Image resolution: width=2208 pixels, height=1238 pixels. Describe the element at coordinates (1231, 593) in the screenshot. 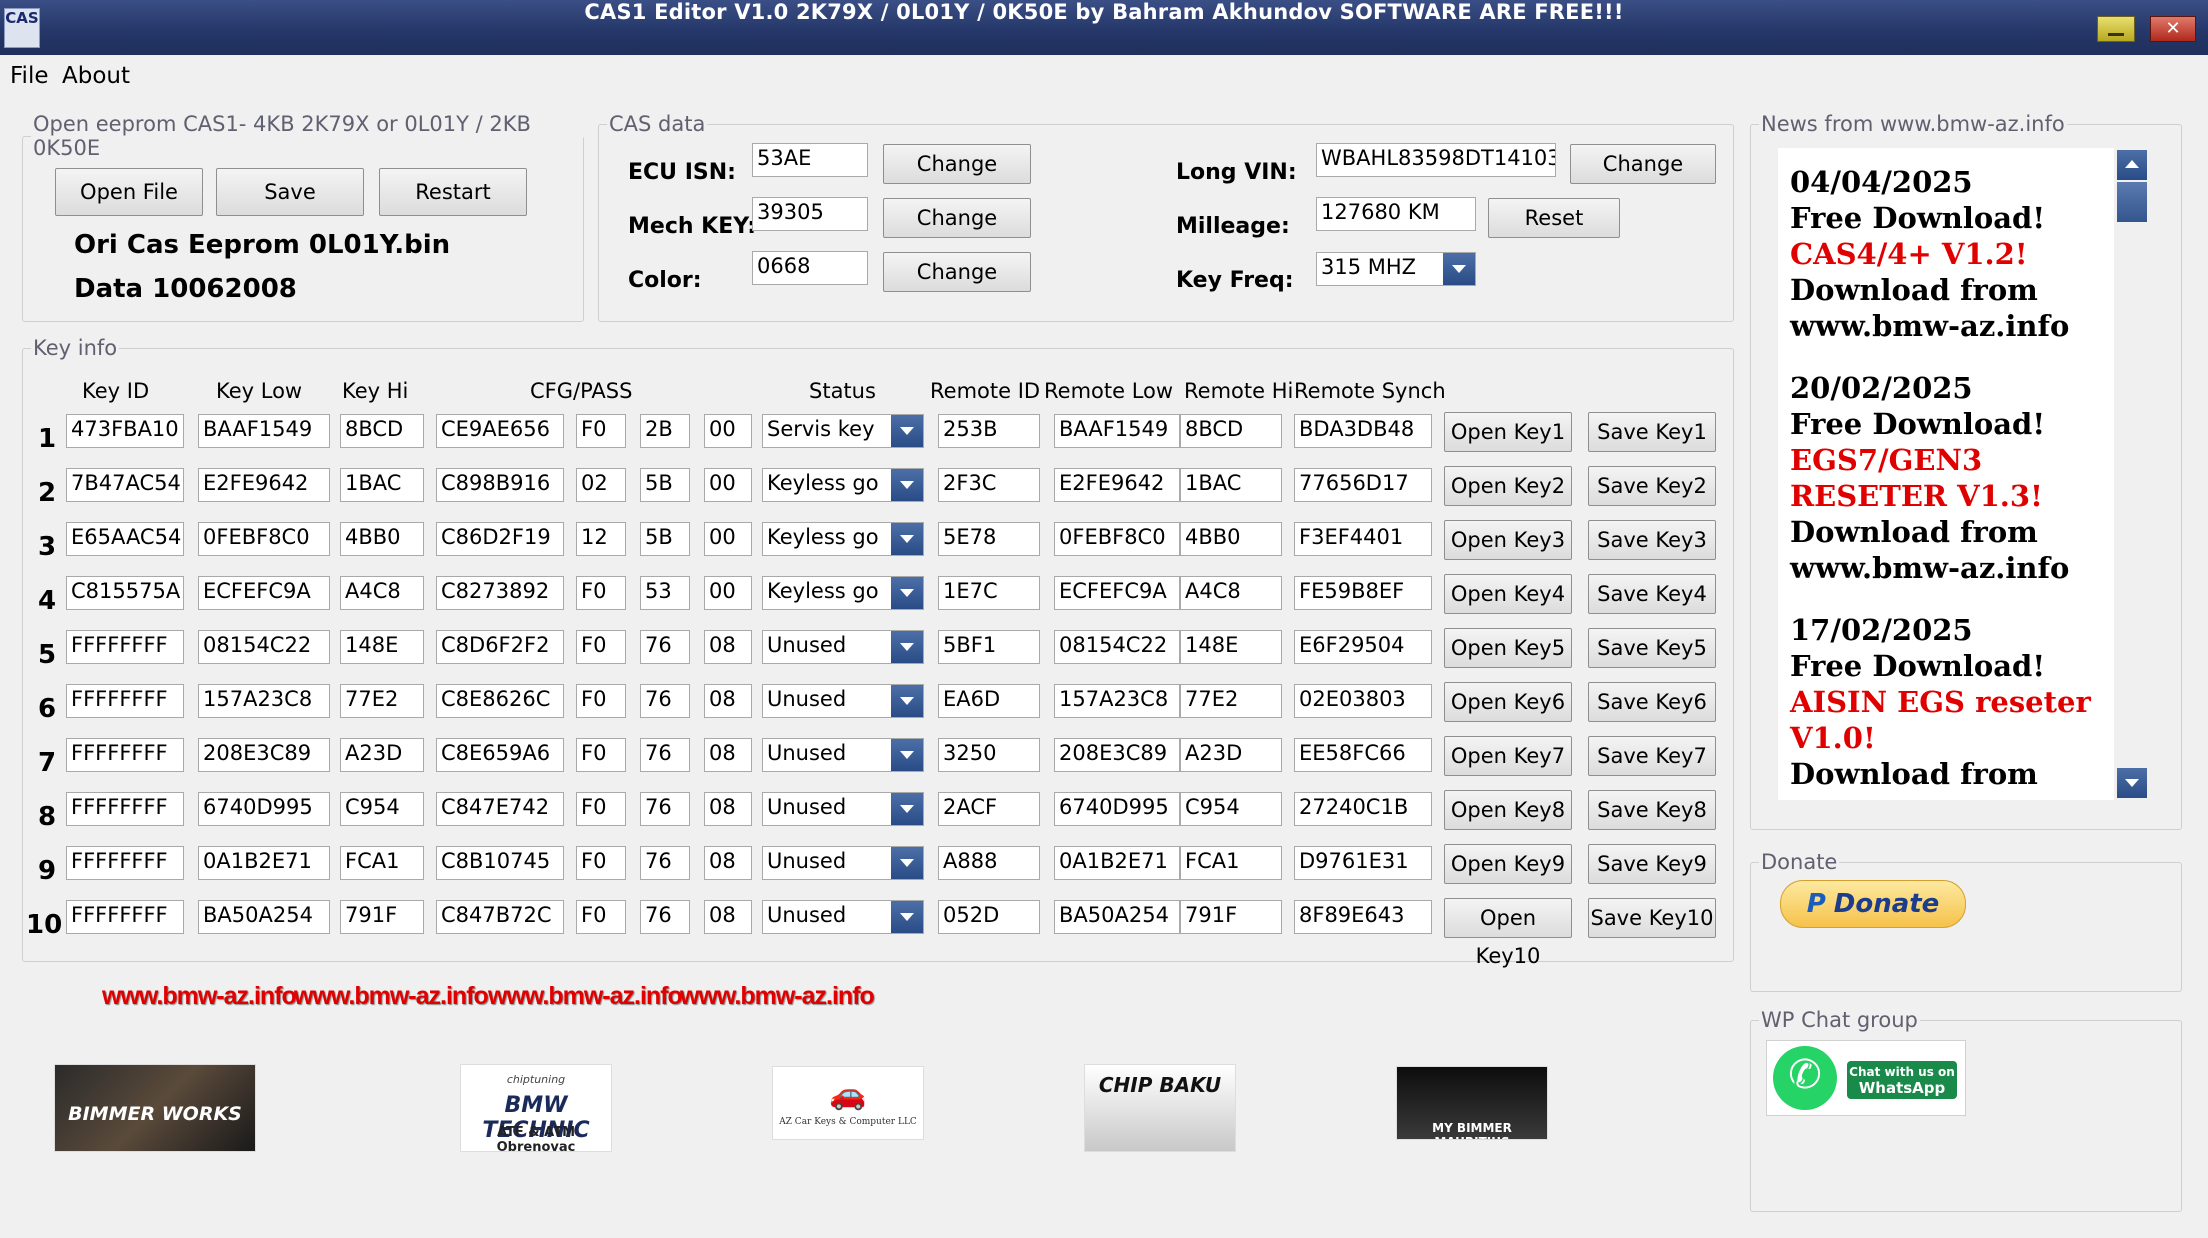

I see `key-remote-hi-field: A4C8` at that location.